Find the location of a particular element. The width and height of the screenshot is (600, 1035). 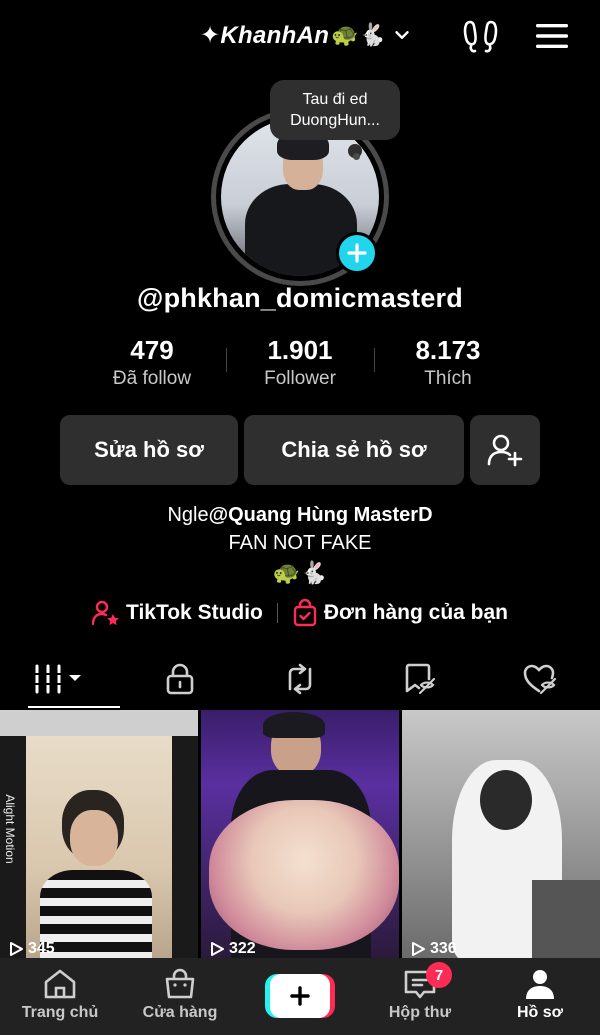

stat-label: Follower is located at coordinates (300, 378).